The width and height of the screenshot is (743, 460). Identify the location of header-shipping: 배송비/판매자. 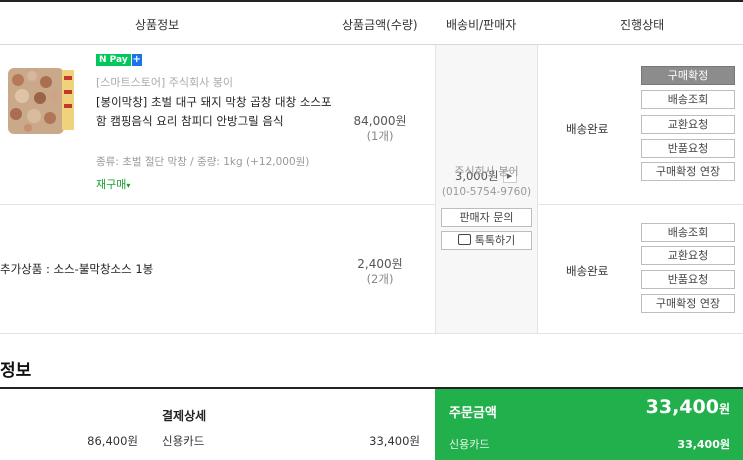
(481, 25).